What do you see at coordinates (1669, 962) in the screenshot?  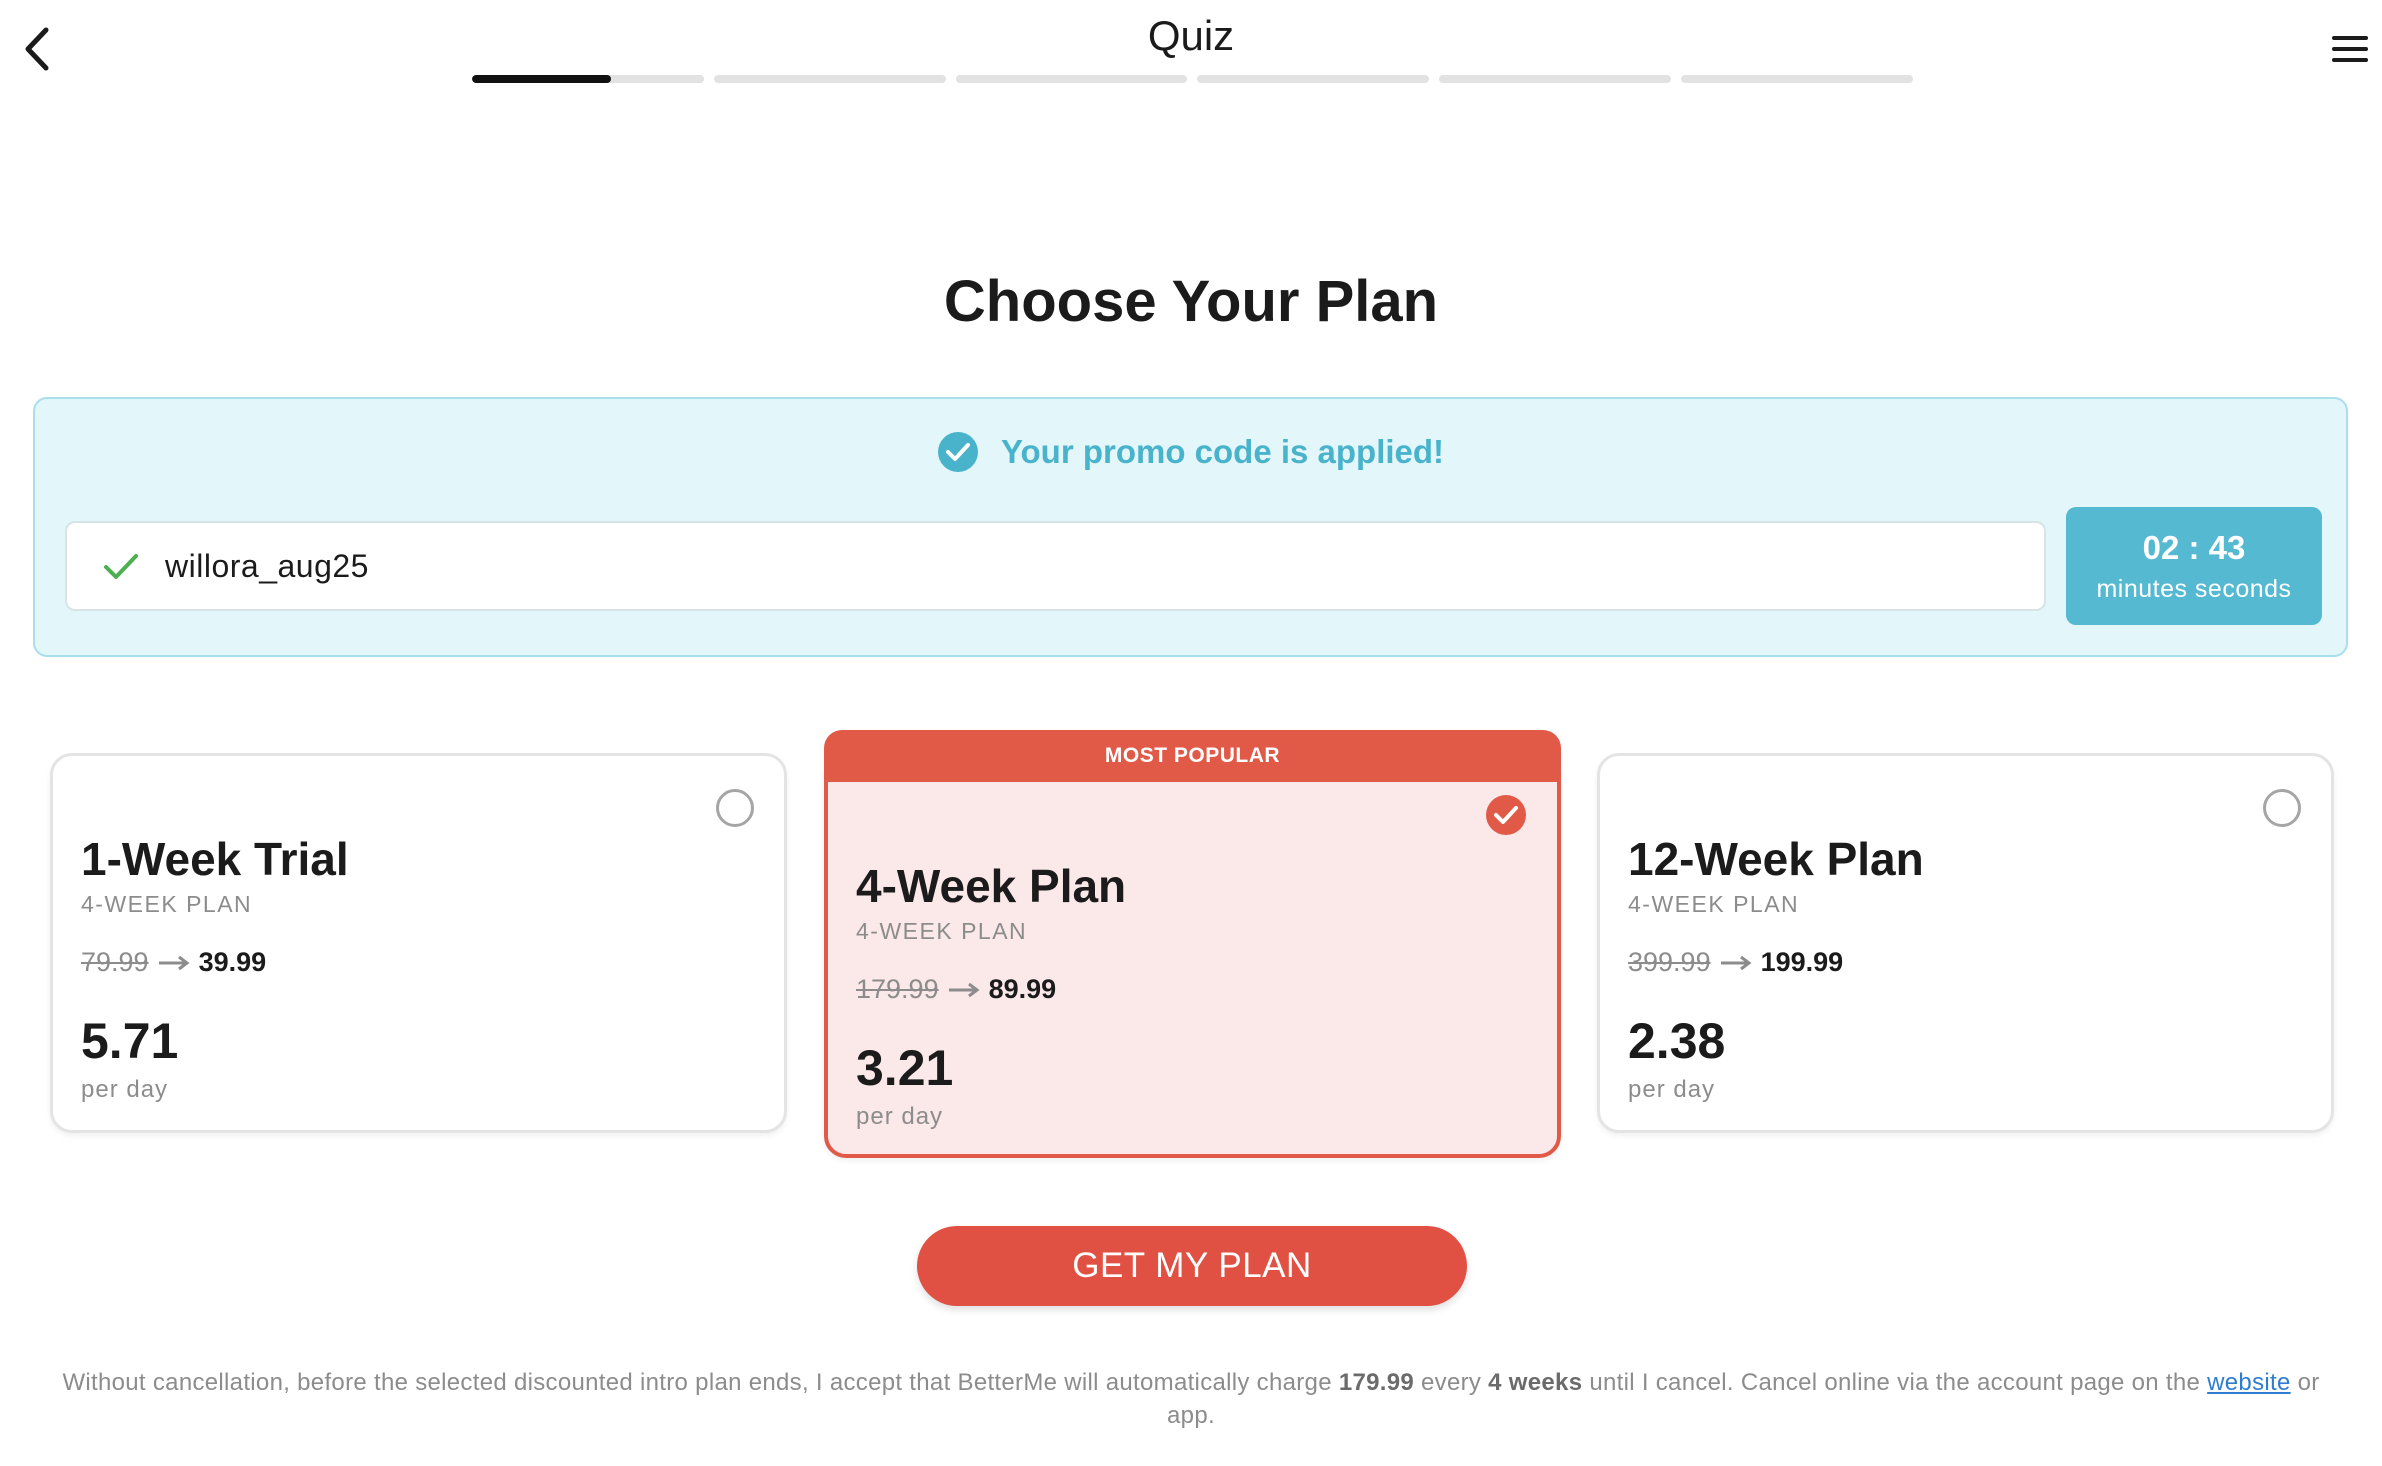 I see `old-price: 399.99` at bounding box center [1669, 962].